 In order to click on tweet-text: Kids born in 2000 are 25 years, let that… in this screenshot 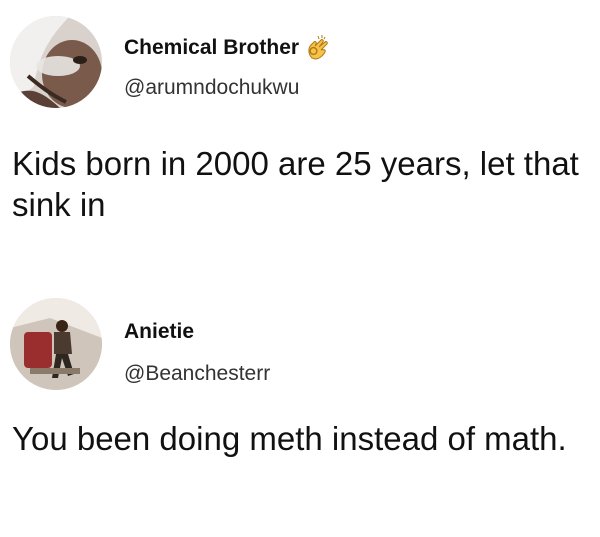, I will do `click(295, 184)`.